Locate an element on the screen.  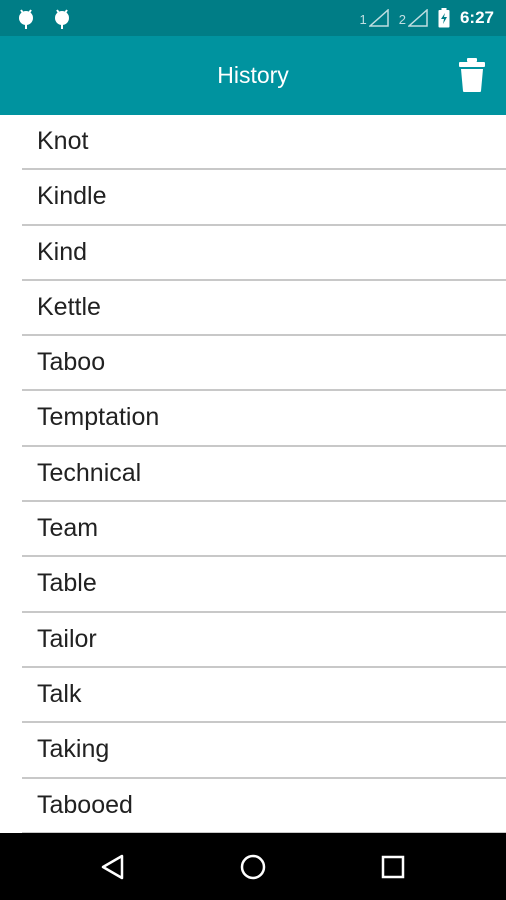
clock: 6:27 is located at coordinates (476, 17).